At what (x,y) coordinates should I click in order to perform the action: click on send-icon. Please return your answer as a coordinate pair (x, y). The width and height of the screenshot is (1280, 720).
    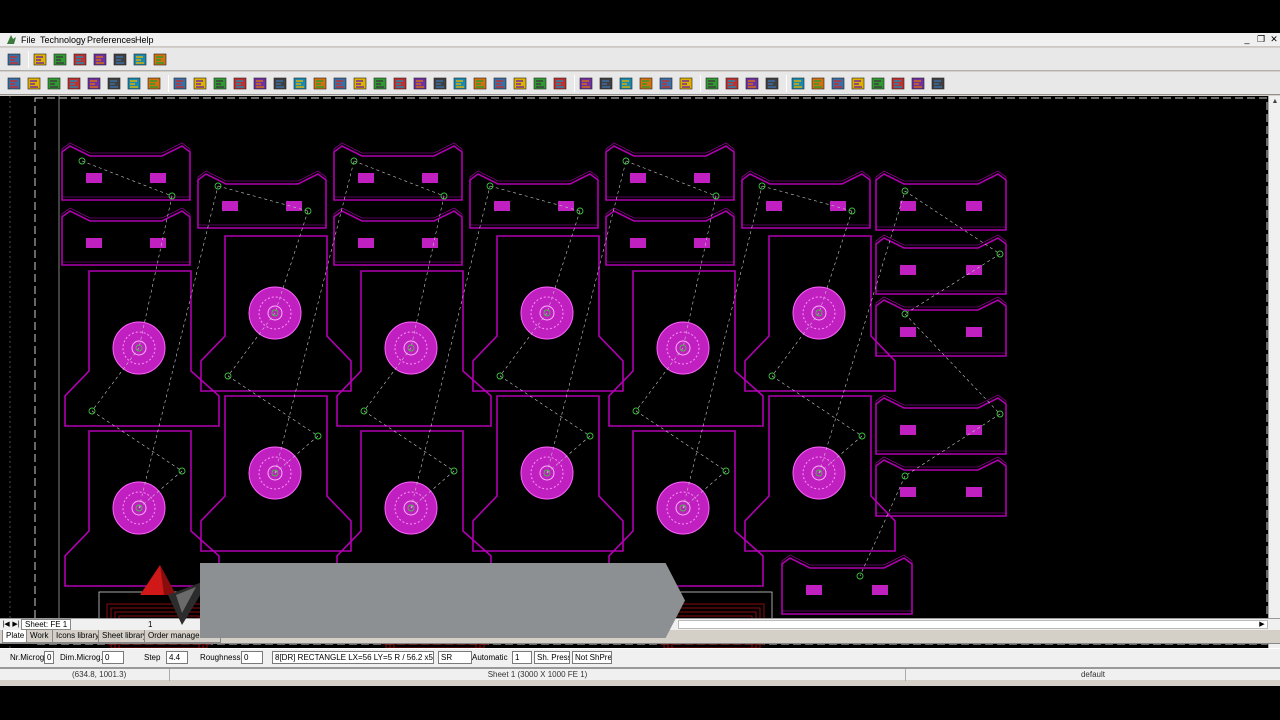
    Looking at the image, I should click on (918, 83).